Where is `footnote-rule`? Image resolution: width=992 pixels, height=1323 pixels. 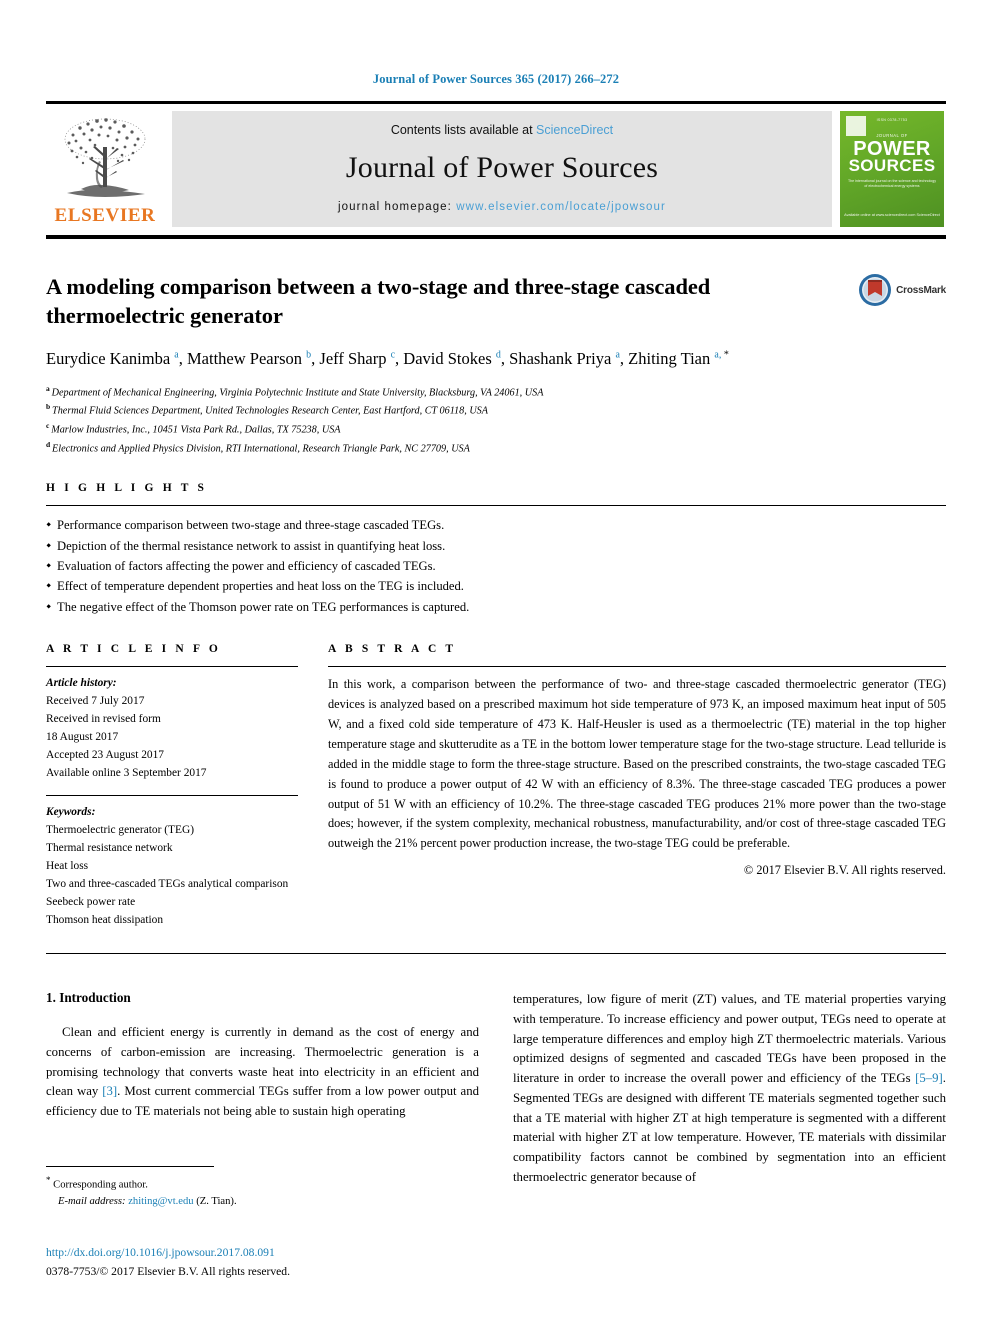
footnote-rule is located at coordinates (130, 1166).